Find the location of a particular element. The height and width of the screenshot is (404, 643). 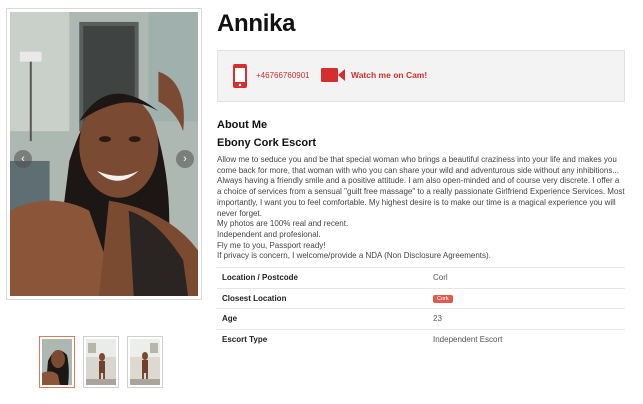

table-row: Age 23 is located at coordinates (421, 319).